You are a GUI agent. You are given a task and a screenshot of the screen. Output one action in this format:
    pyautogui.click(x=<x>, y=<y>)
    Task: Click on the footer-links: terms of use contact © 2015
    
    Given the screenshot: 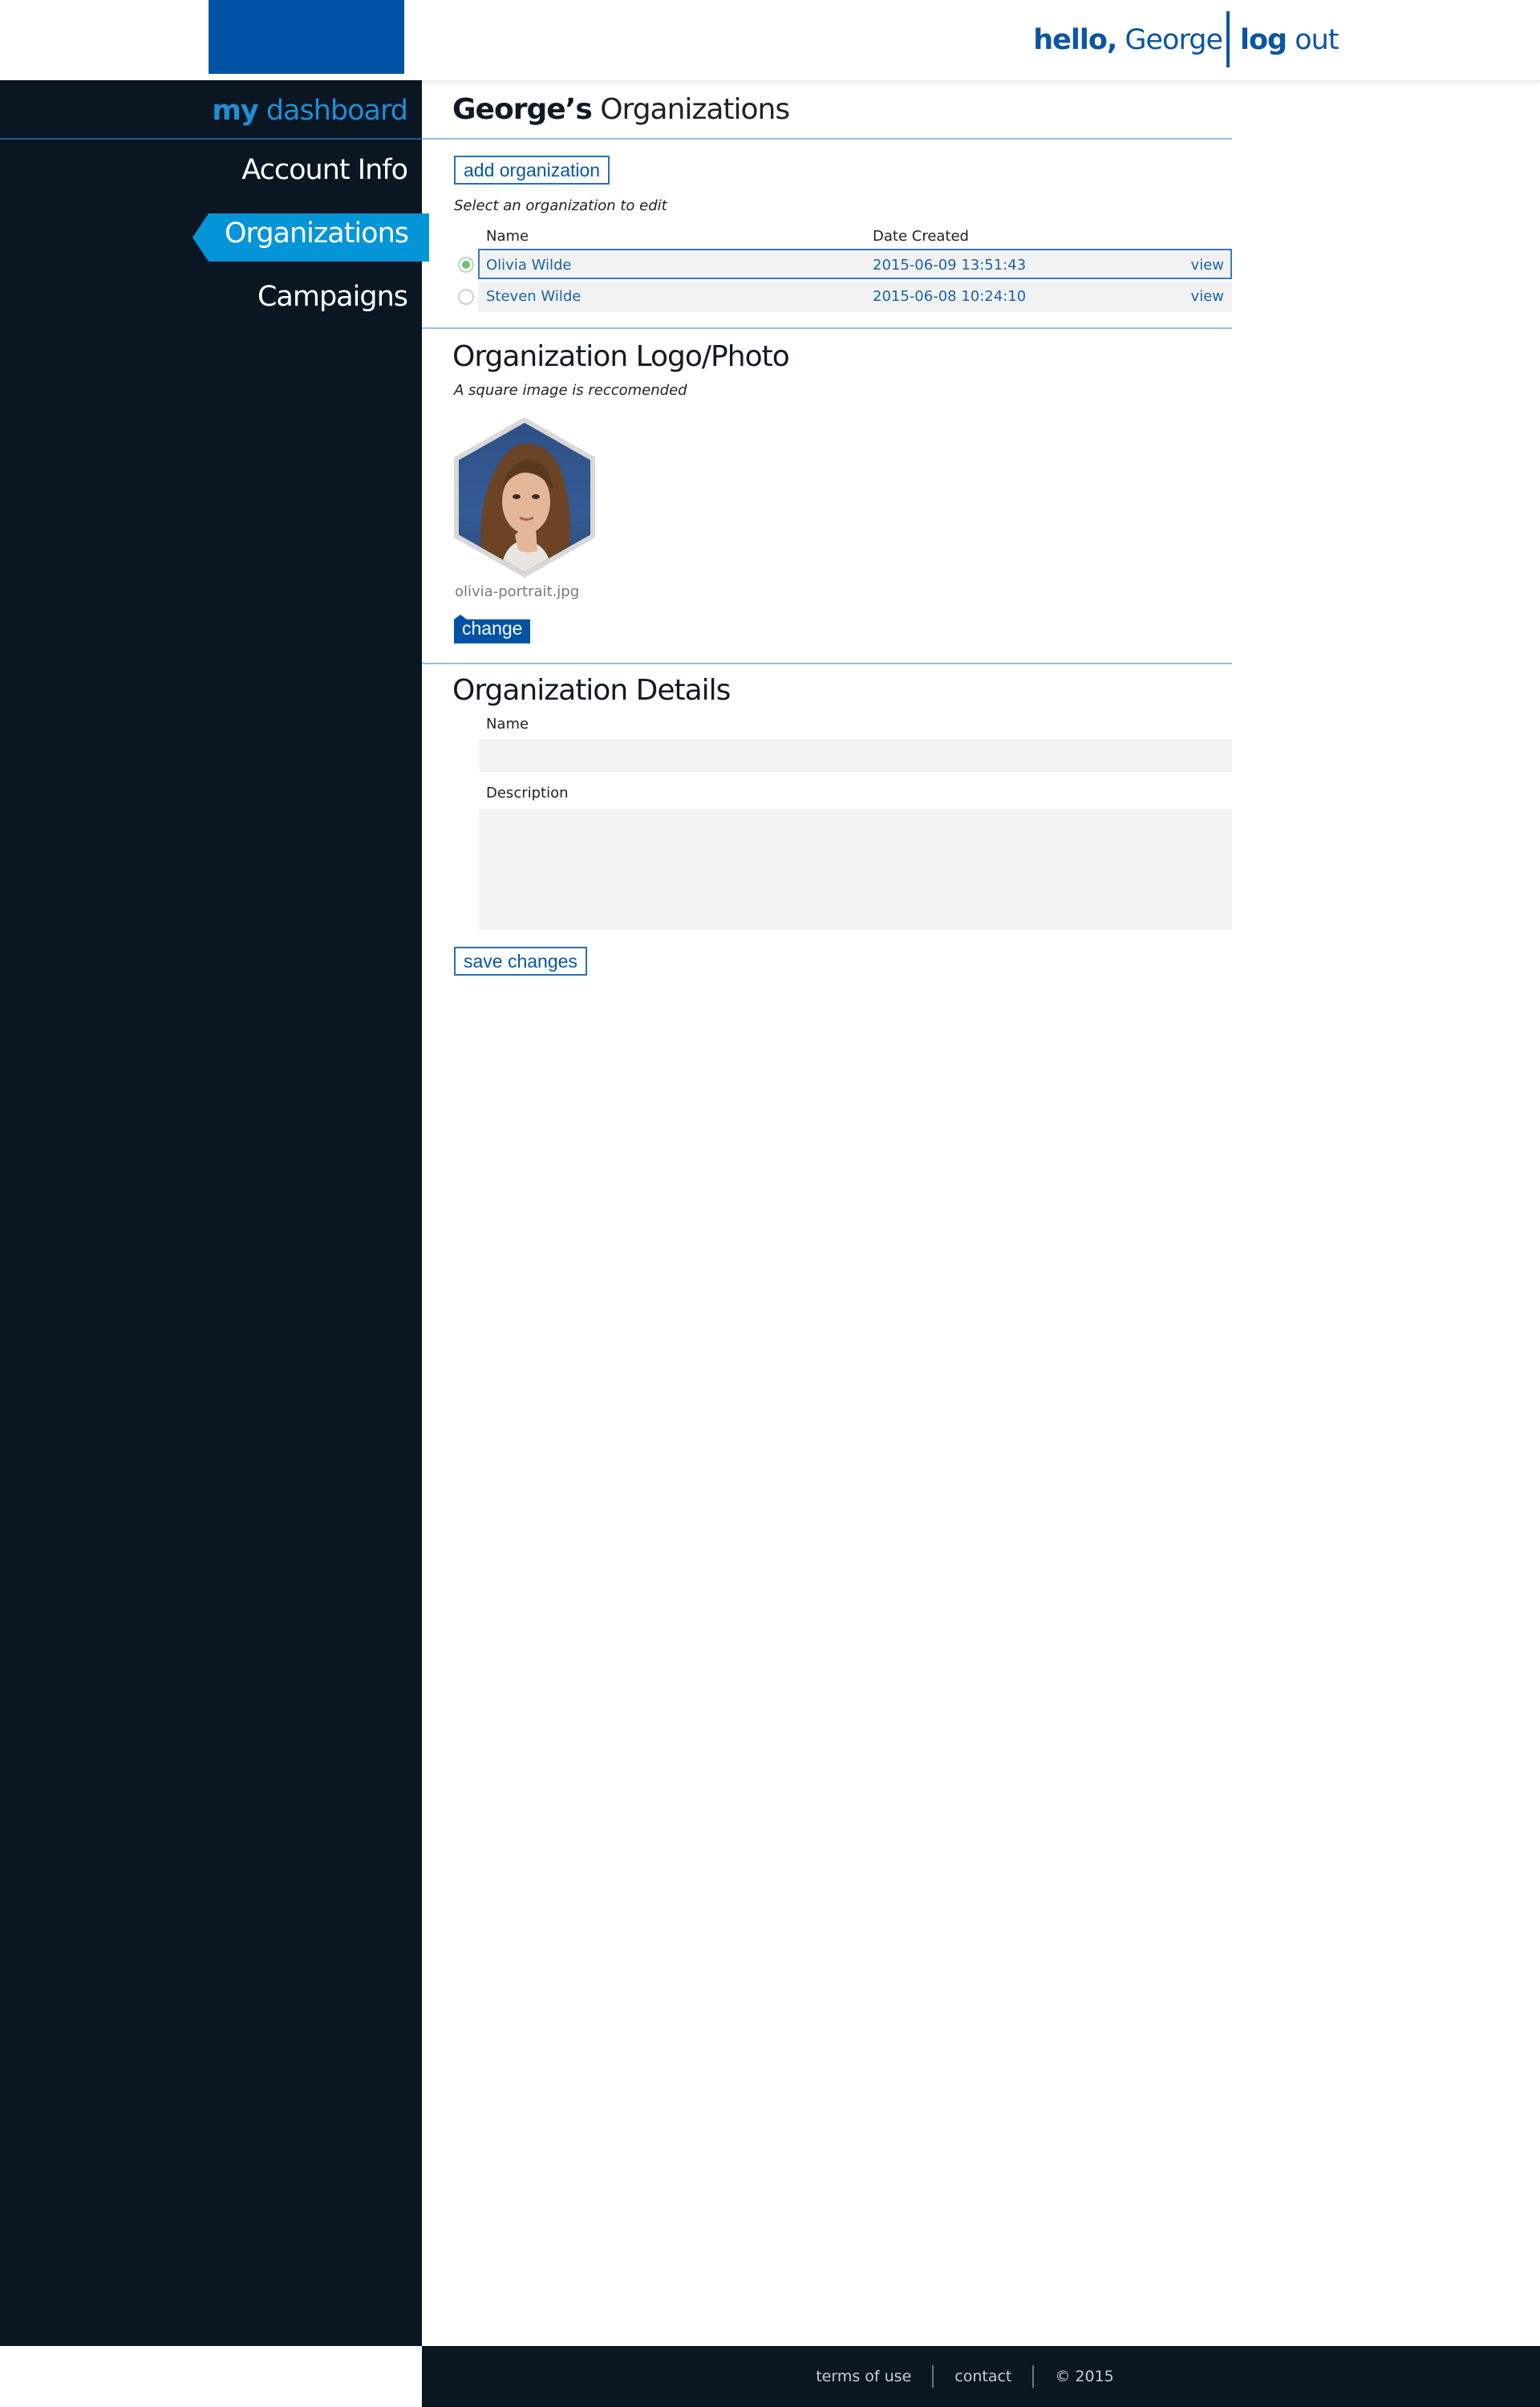 What is the action you would take?
    pyautogui.click(x=981, y=2376)
    